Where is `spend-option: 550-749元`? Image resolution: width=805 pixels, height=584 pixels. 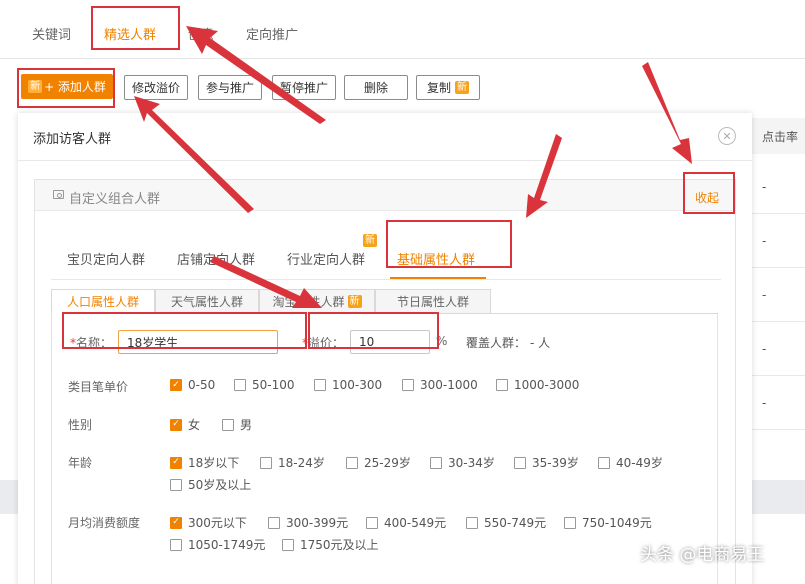
spend-option: 550-749元 is located at coordinates (506, 522).